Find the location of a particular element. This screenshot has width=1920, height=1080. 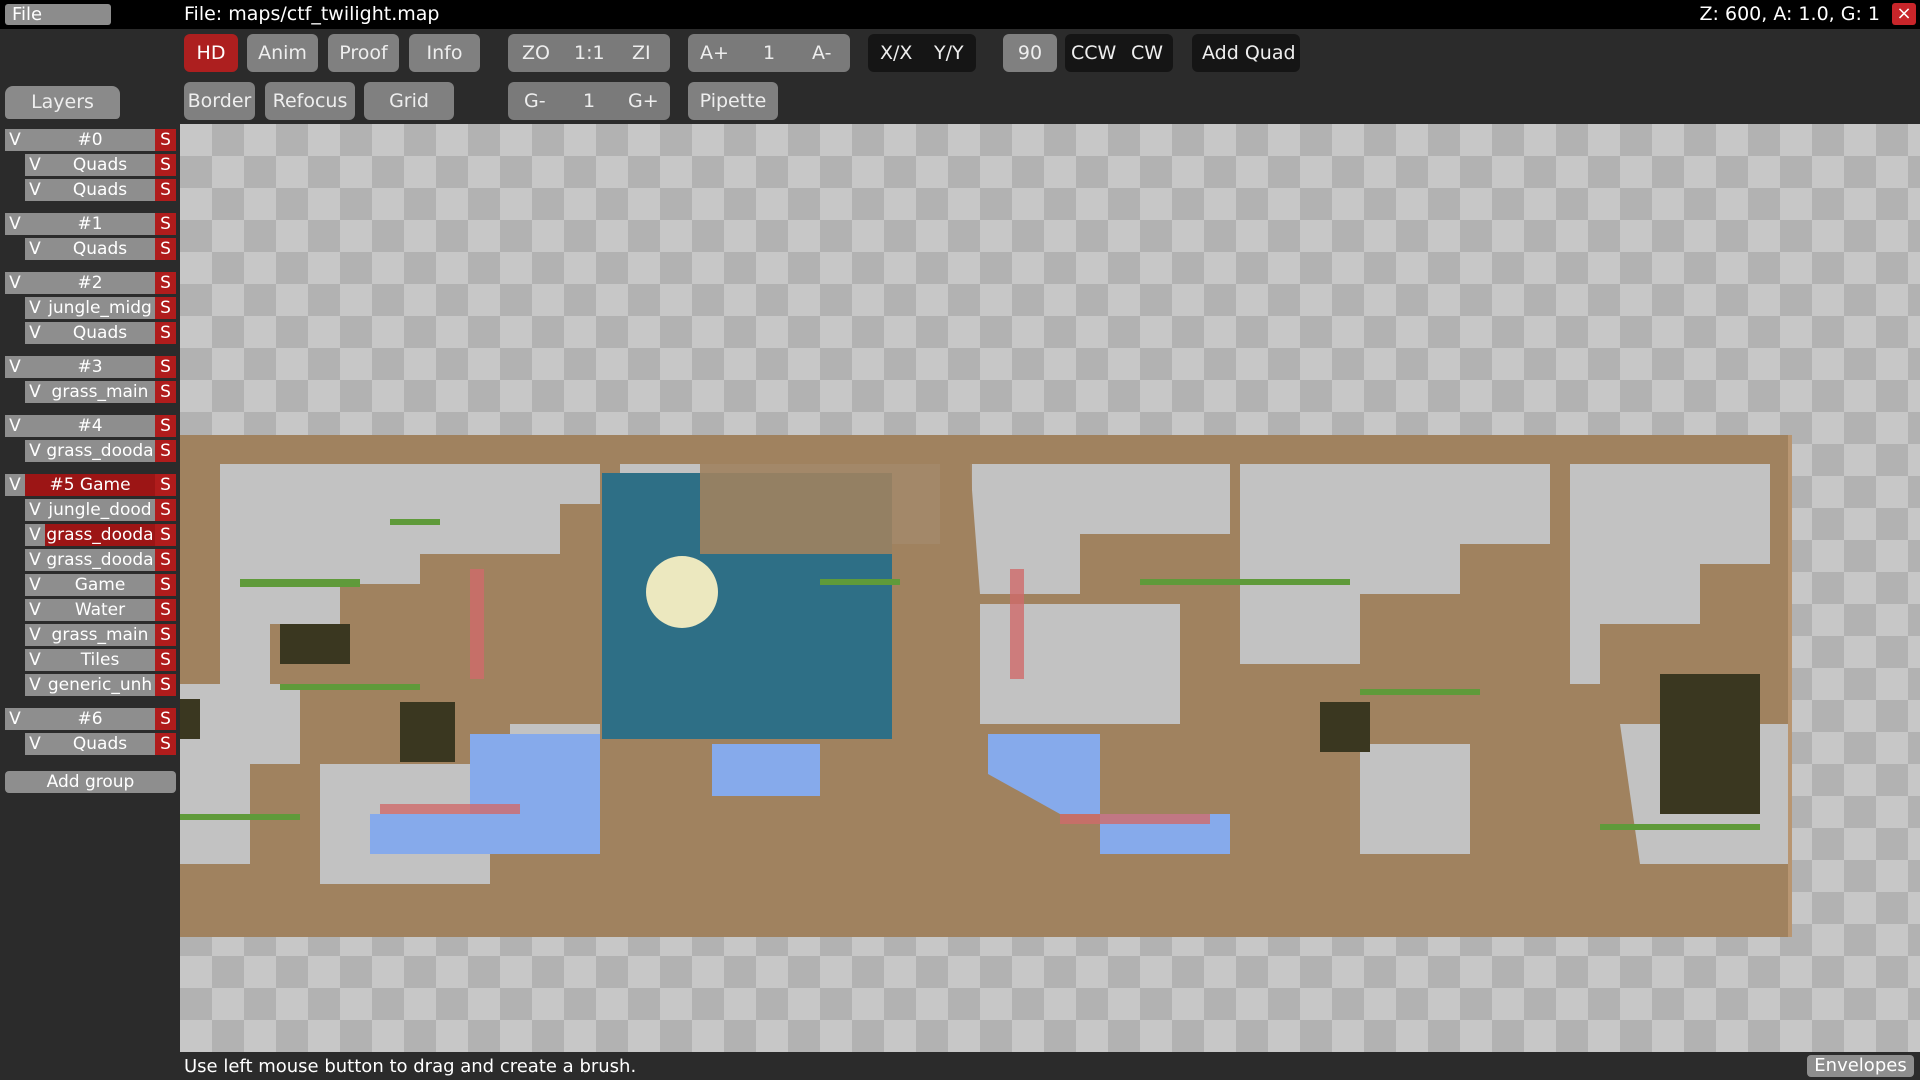

layer-group-2: V #2 S is located at coordinates (90, 283).